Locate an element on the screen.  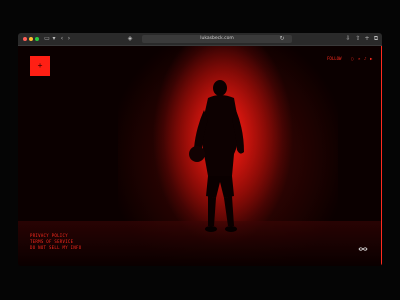
follow-label: FOLLOW is located at coordinates (334, 59).